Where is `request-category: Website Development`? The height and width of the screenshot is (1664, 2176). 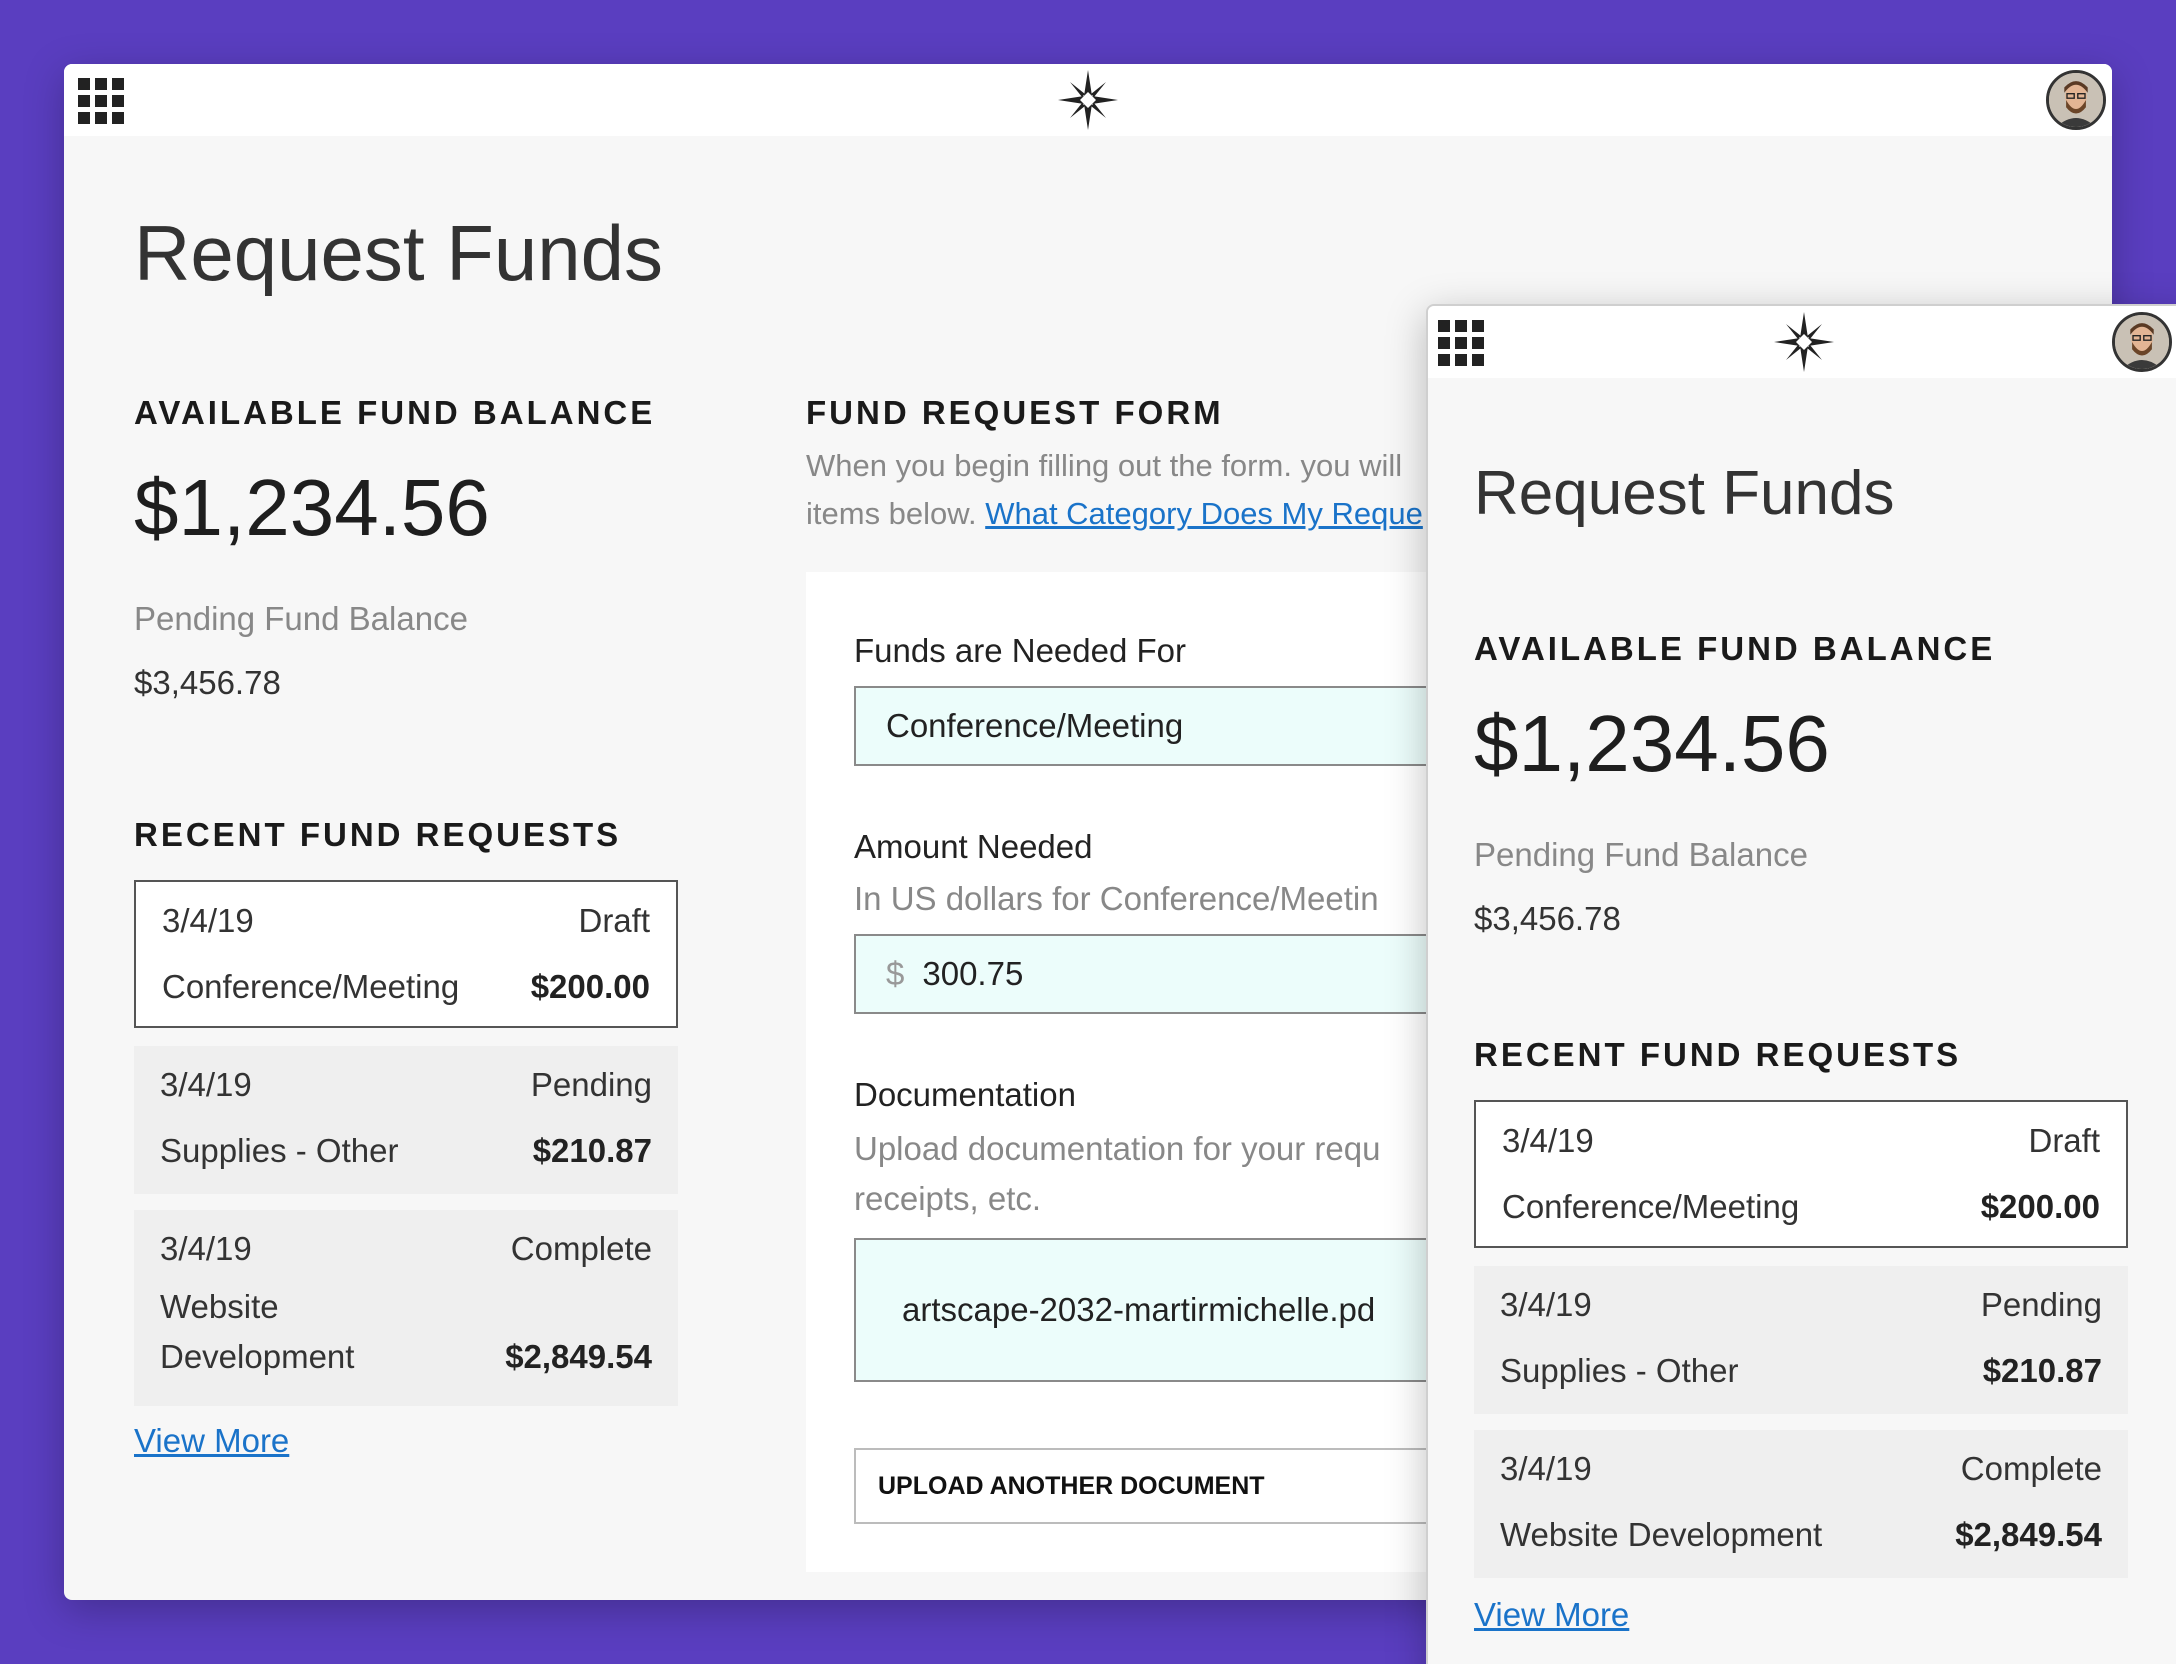 request-category: Website Development is located at coordinates (1661, 1534).